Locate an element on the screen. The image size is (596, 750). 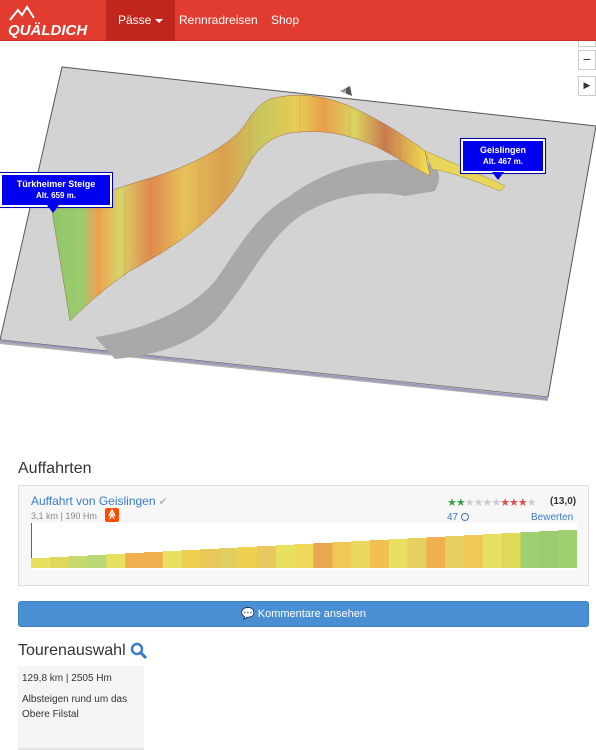
play-icon: ▶ is located at coordinates (587, 85).